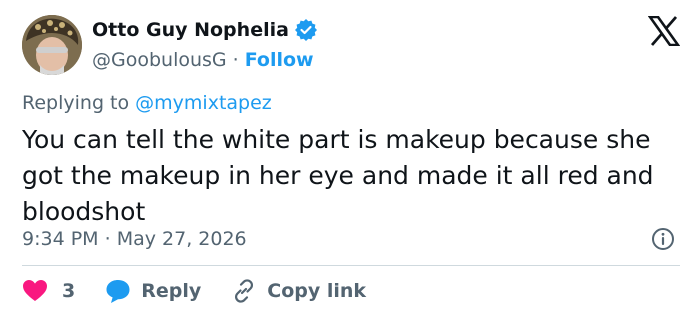 The image size is (700, 318). Describe the element at coordinates (351, 265) in the screenshot. I see `divider` at that location.